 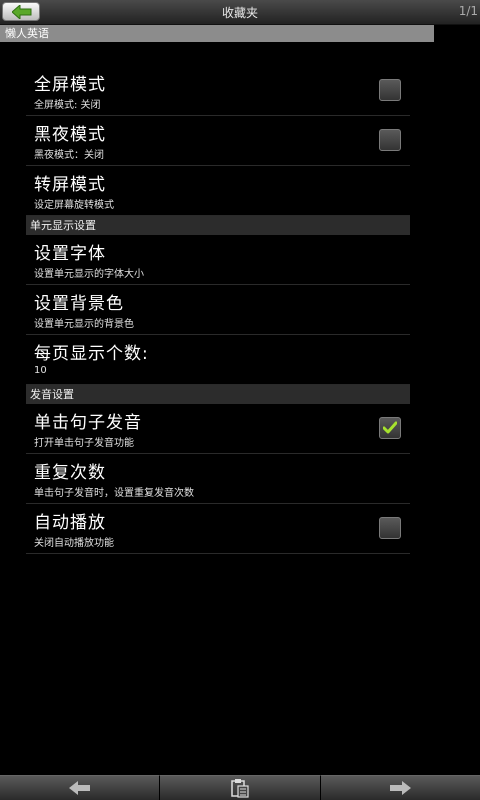 I want to click on setting-per-page: 每页显示个数: 10, so click(x=218, y=360).